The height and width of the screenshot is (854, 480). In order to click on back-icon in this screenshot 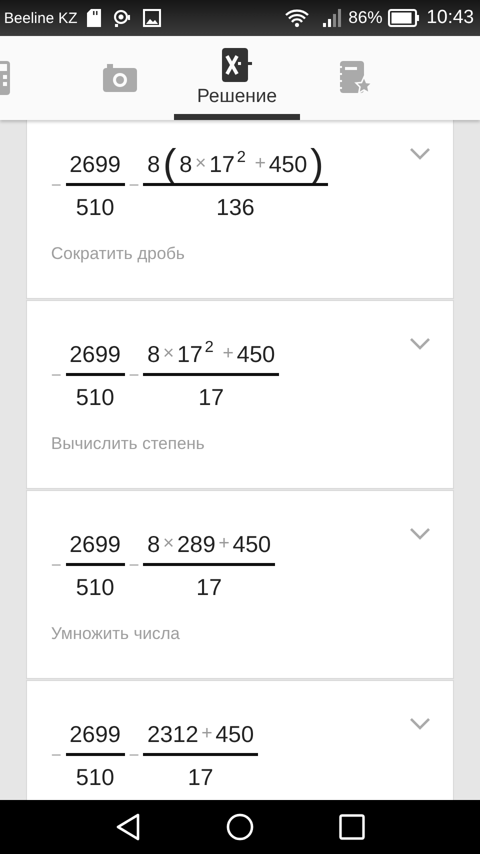, I will do `click(127, 827)`.